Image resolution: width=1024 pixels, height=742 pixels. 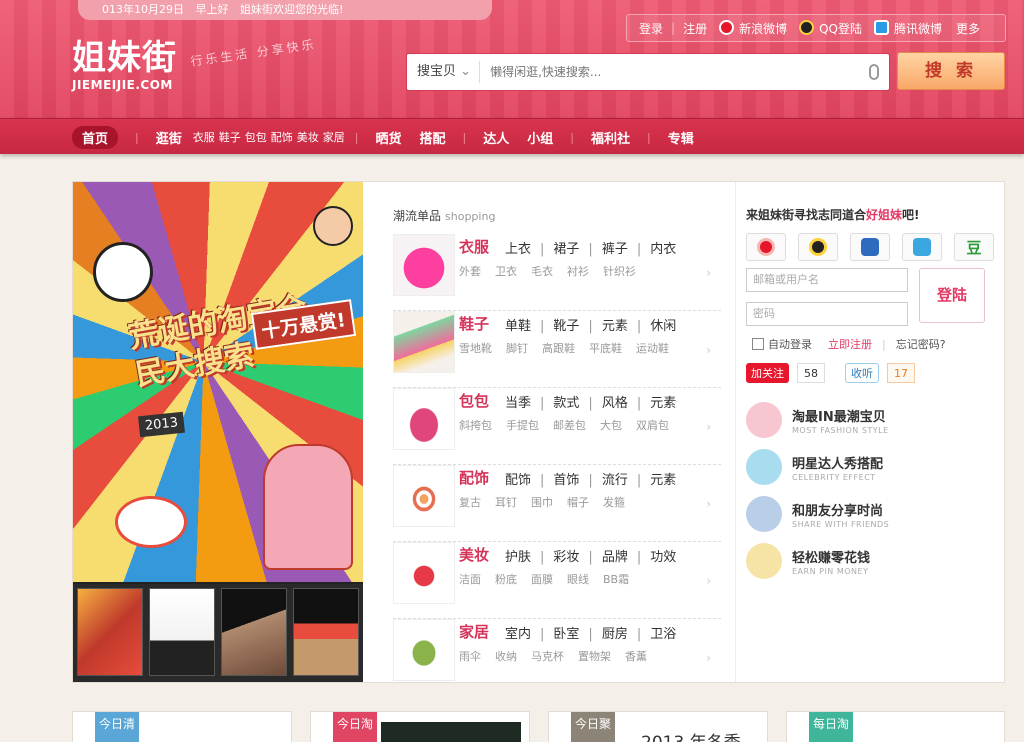 I want to click on category-link: 休闲, so click(x=663, y=326).